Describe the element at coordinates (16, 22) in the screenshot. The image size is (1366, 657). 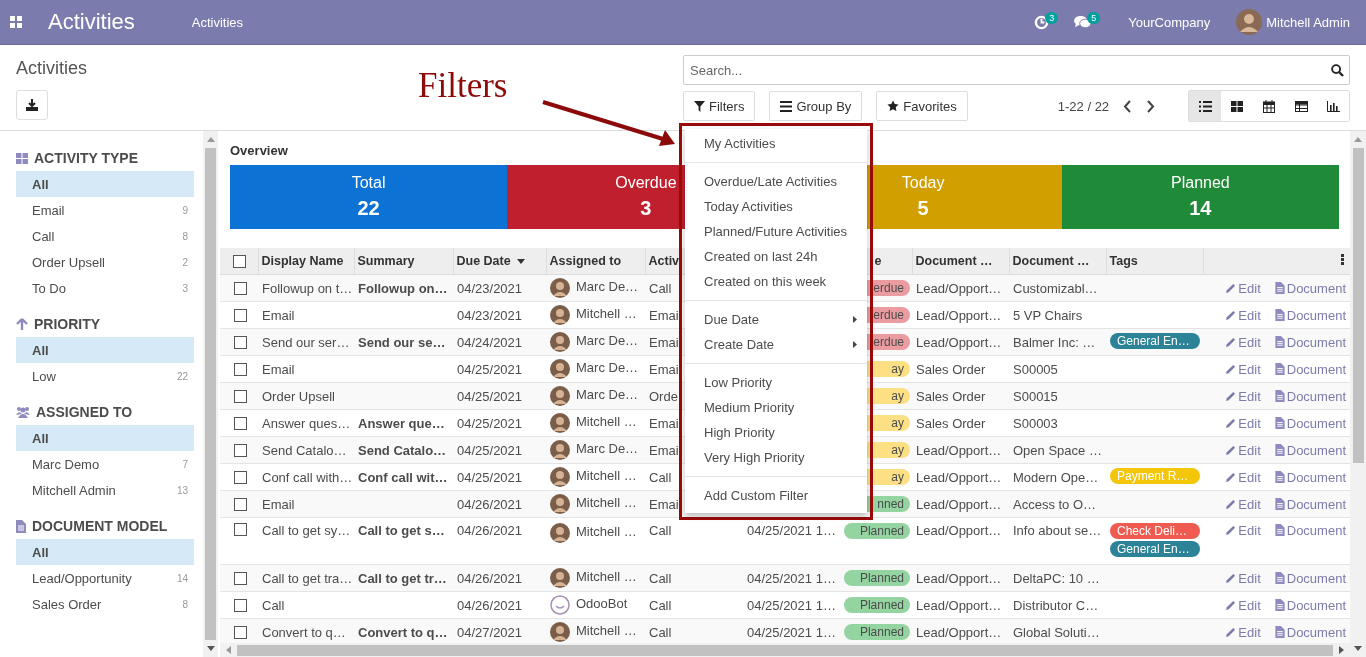
I see `apps-menu-icon` at that location.